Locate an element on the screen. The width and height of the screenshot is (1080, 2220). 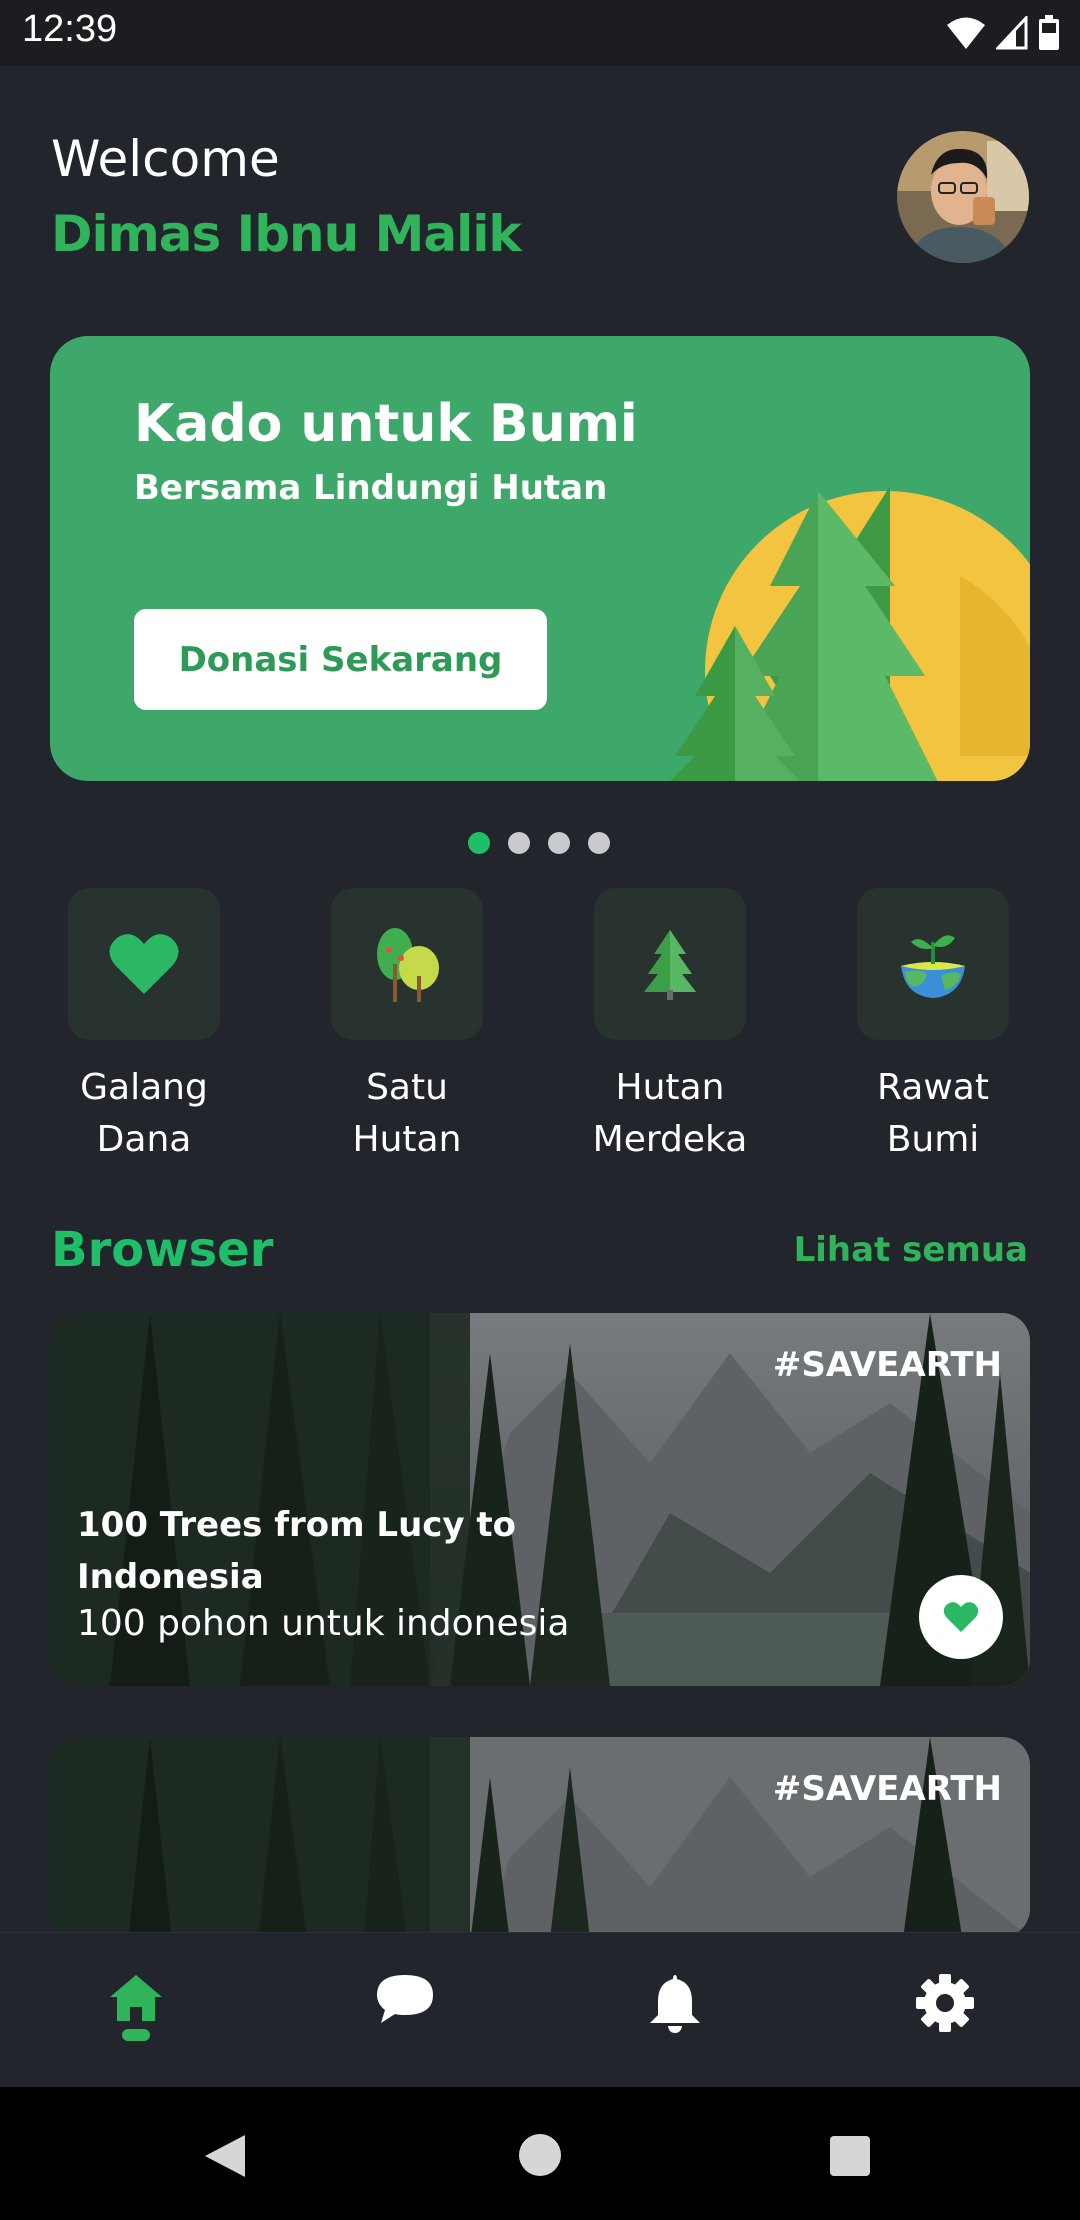
nav-settings is located at coordinates (945, 2013).